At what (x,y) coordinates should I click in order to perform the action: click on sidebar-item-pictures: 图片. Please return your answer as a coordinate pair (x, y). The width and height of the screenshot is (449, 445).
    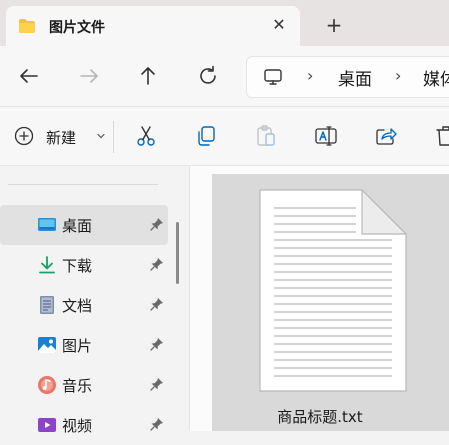
    Looking at the image, I should click on (84, 345).